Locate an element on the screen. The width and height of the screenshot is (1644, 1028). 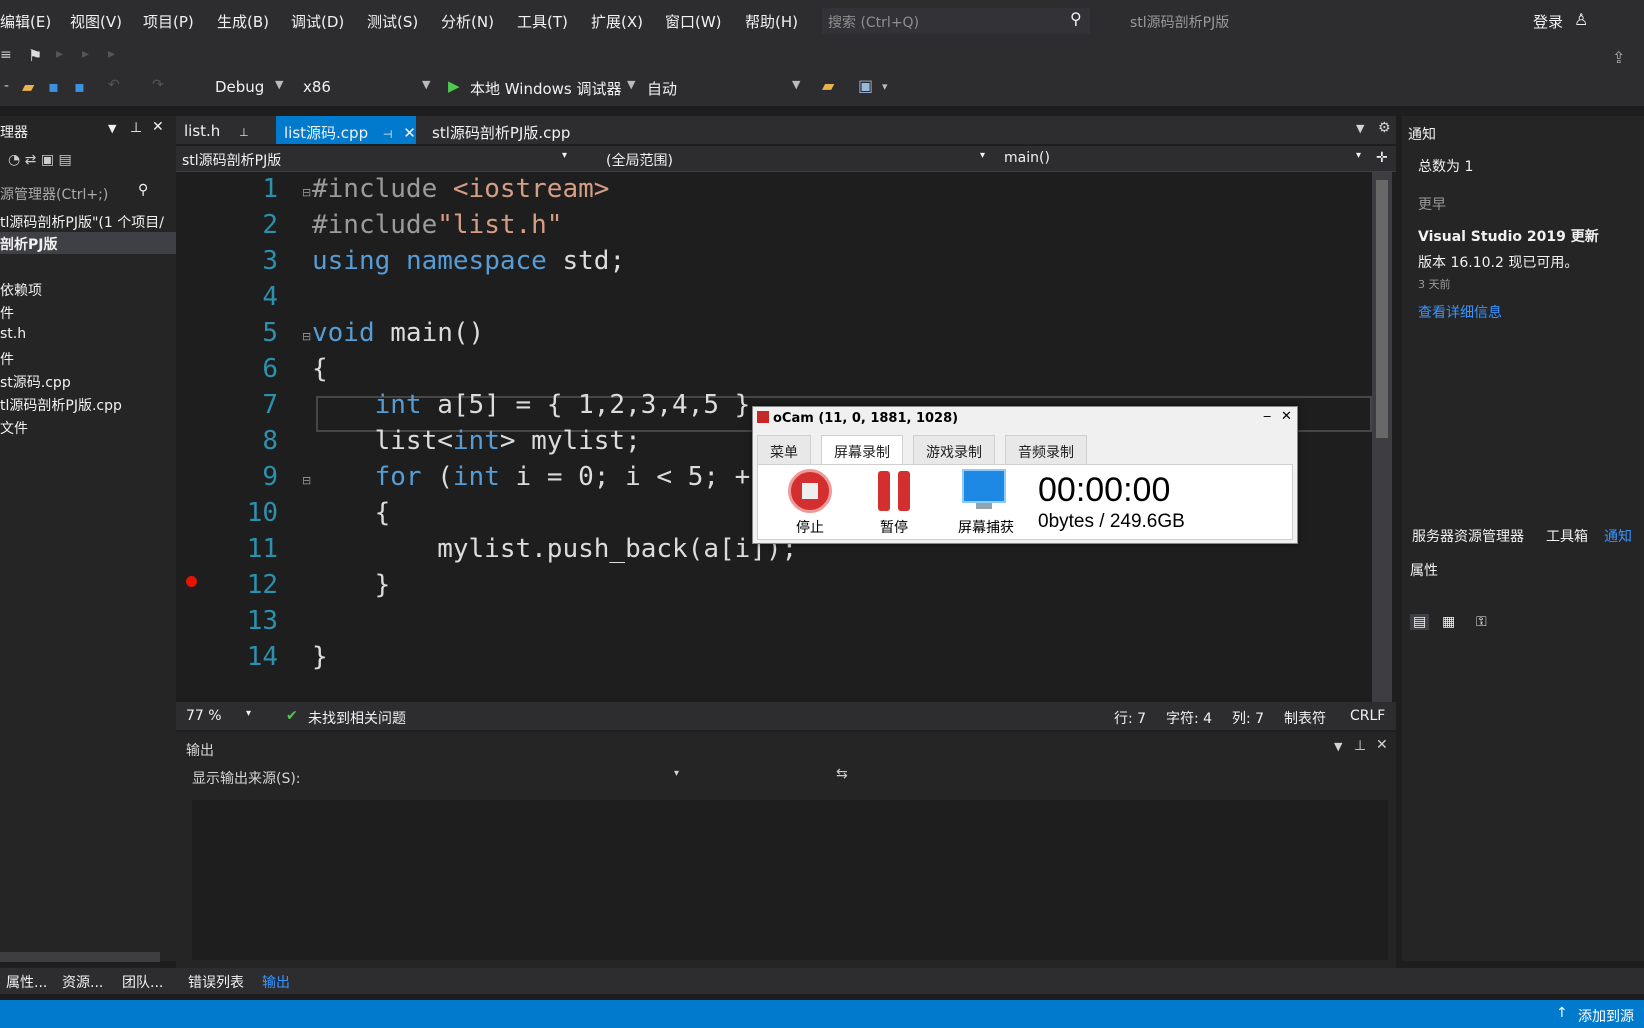
sol-item-solution: tl源码剖析PJ版"(1 个项目/ is located at coordinates (82, 222).